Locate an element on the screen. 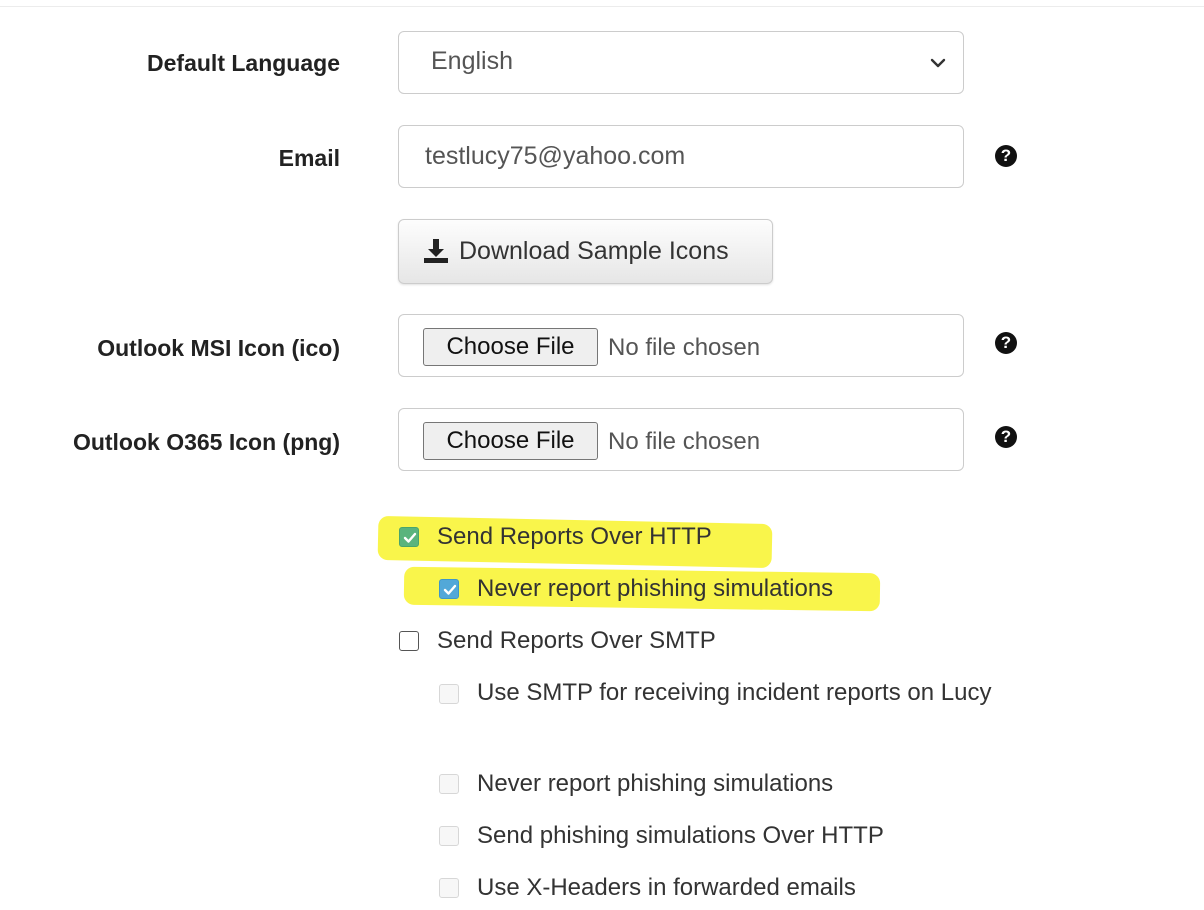 The height and width of the screenshot is (910, 1204). email-label: Email is located at coordinates (309, 158).